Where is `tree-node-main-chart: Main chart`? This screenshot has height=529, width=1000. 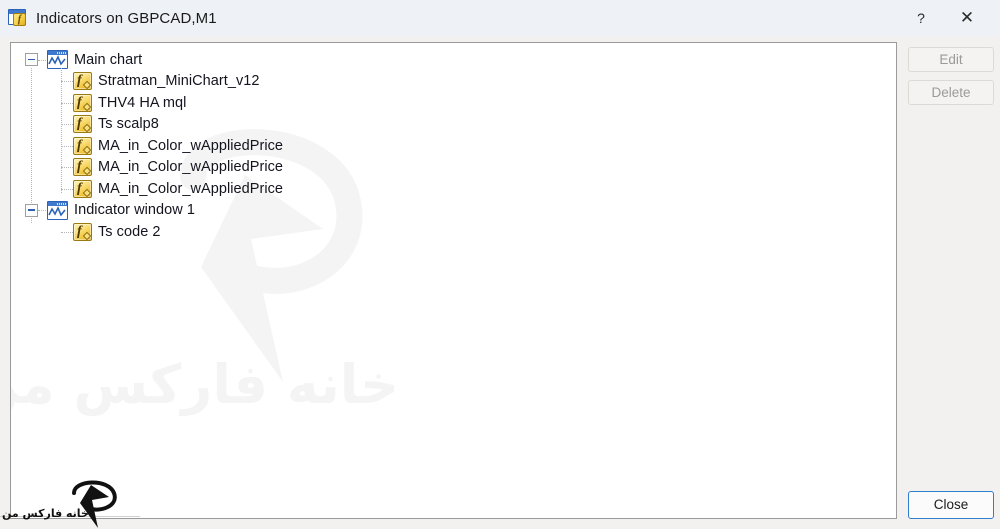 tree-node-main-chart: Main chart is located at coordinates (453, 60).